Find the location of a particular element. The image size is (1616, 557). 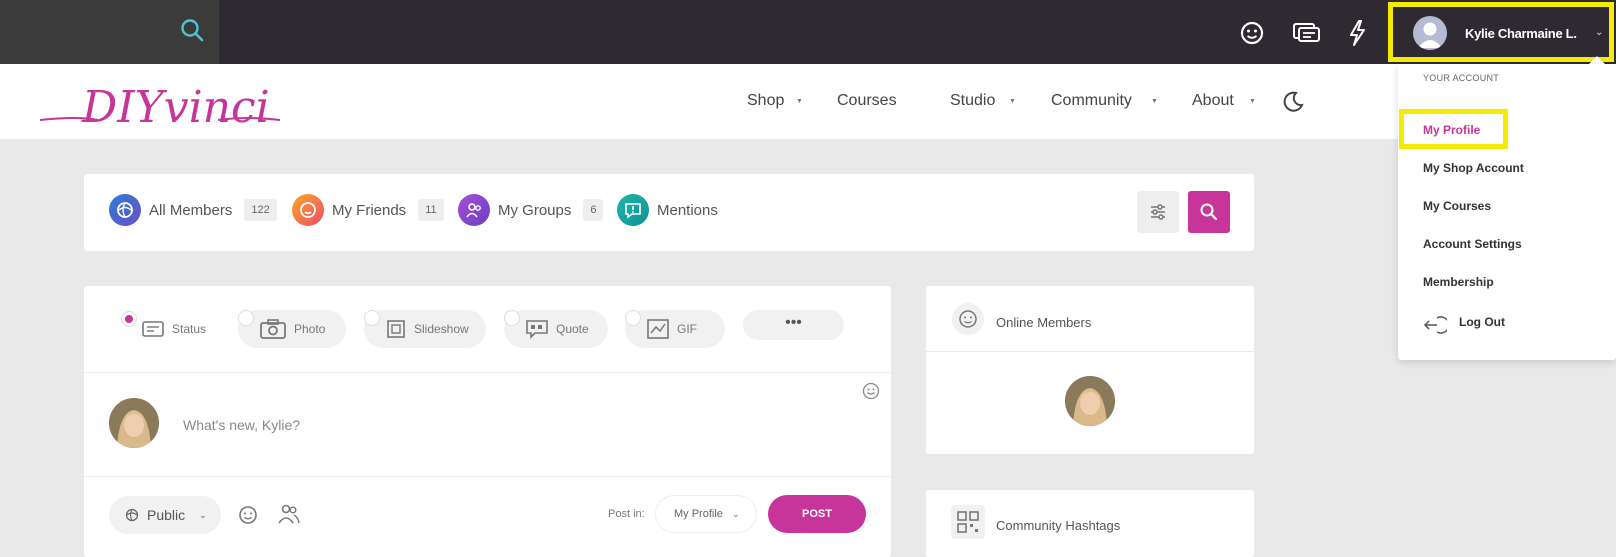

tab-mentions: Mentions is located at coordinates (667, 210).